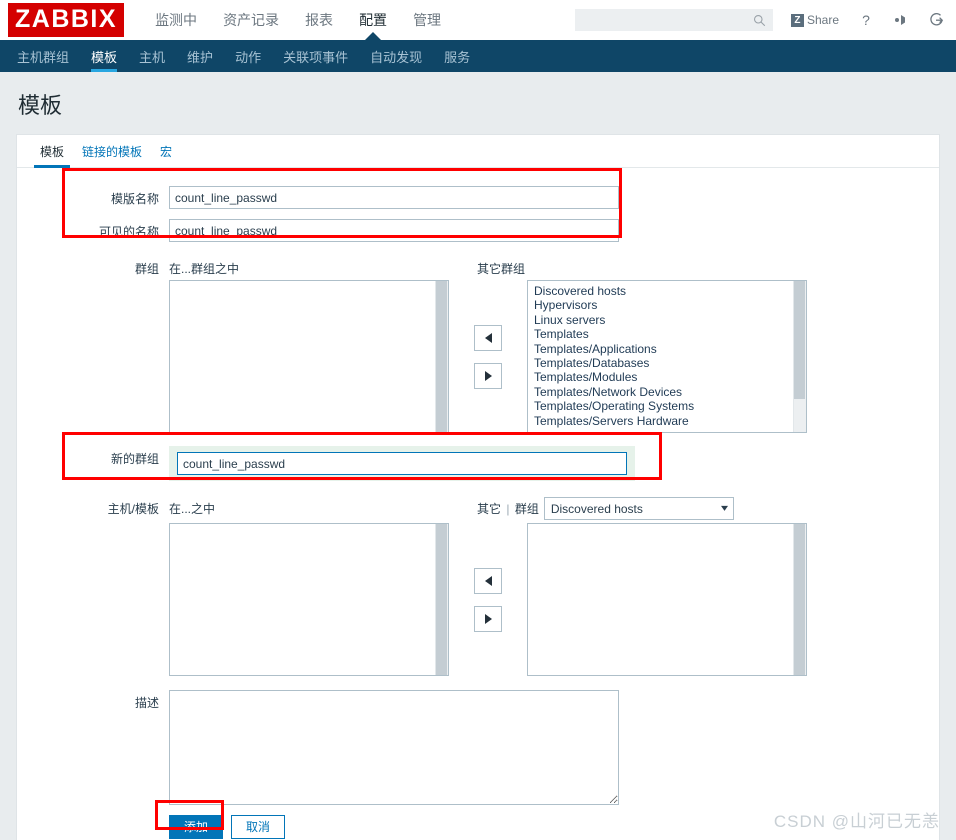 This screenshot has height=840, width=956. I want to click on host-templates-move-left-button, so click(488, 580).